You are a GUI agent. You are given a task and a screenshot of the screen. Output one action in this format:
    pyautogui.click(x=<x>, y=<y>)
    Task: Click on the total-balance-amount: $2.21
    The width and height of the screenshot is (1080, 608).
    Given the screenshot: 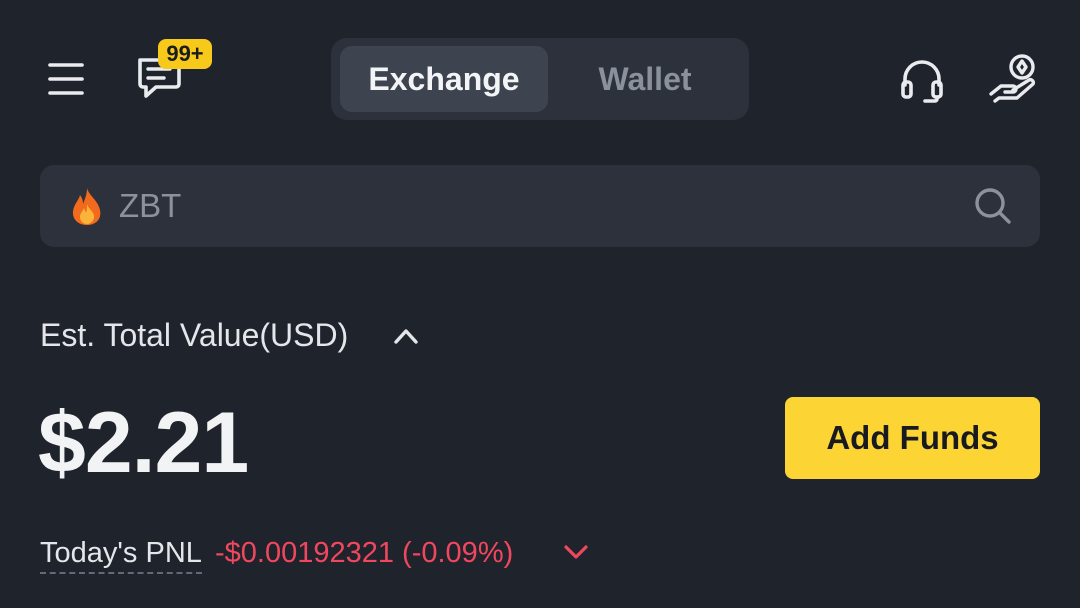 What is the action you would take?
    pyautogui.click(x=143, y=443)
    